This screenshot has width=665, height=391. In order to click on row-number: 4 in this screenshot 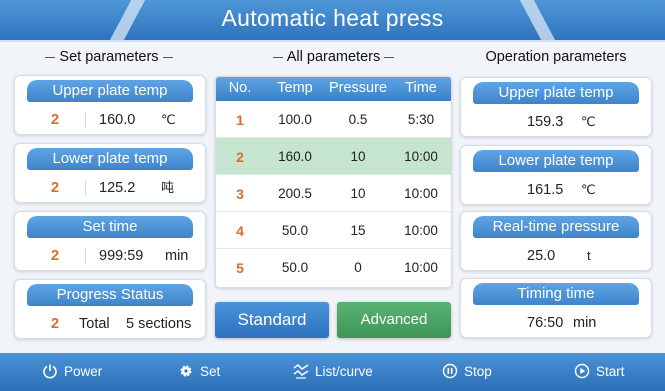, I will do `click(240, 231)`.